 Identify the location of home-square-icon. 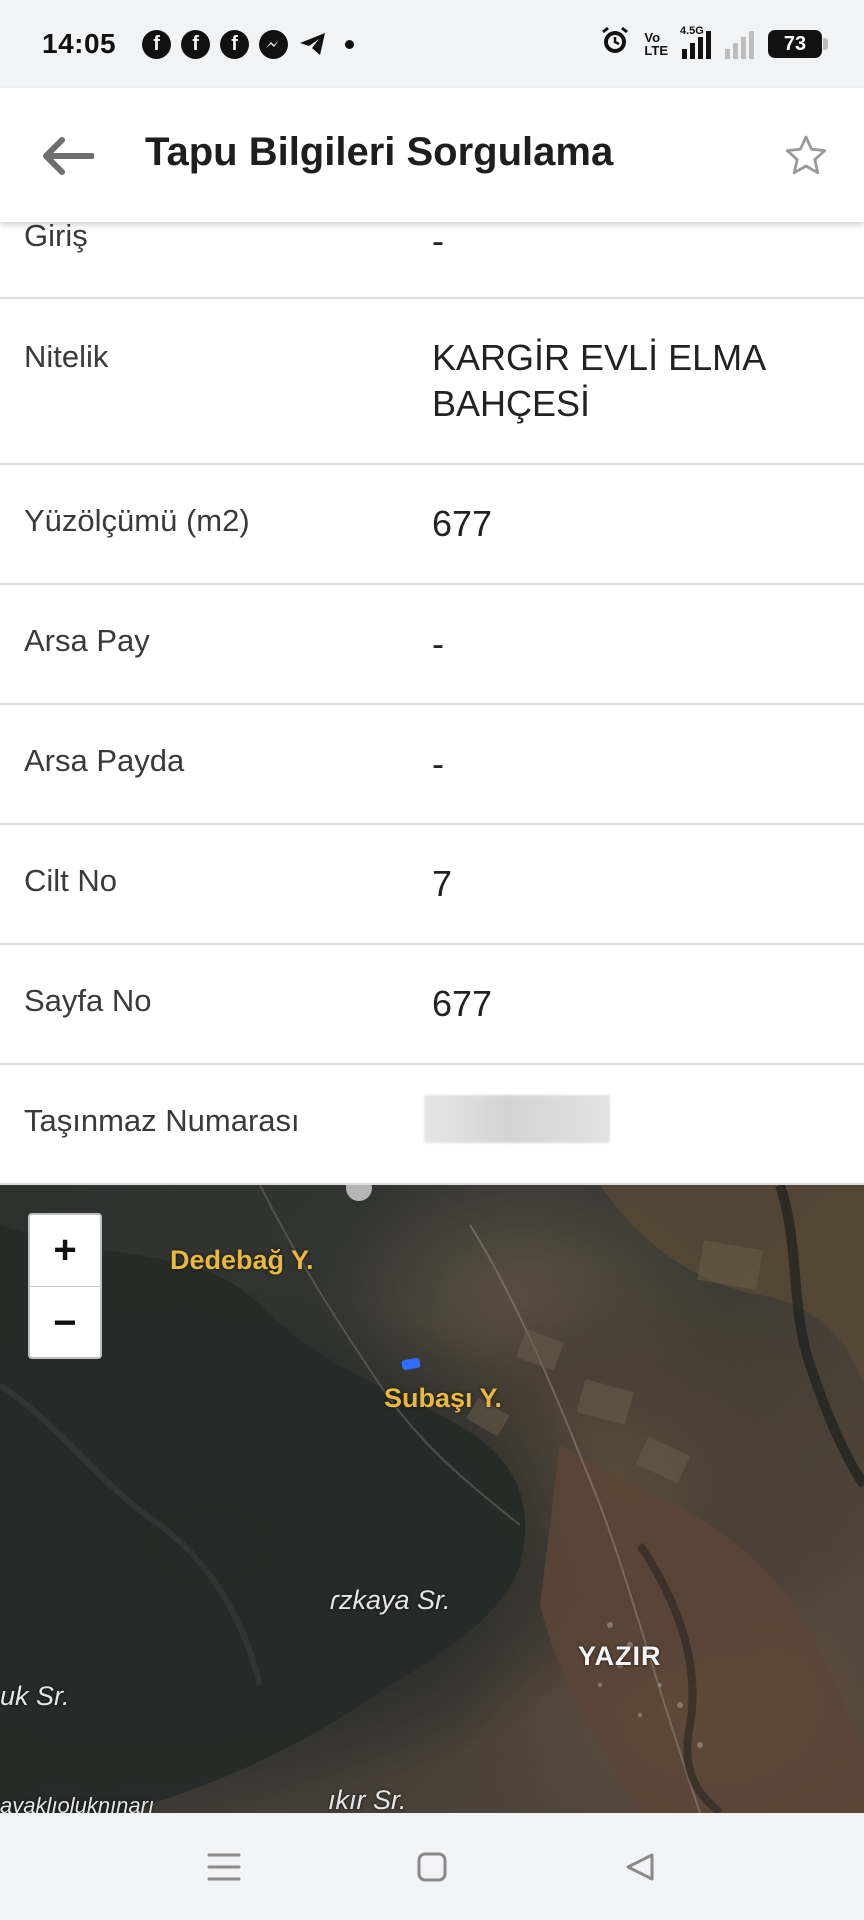
(432, 1866).